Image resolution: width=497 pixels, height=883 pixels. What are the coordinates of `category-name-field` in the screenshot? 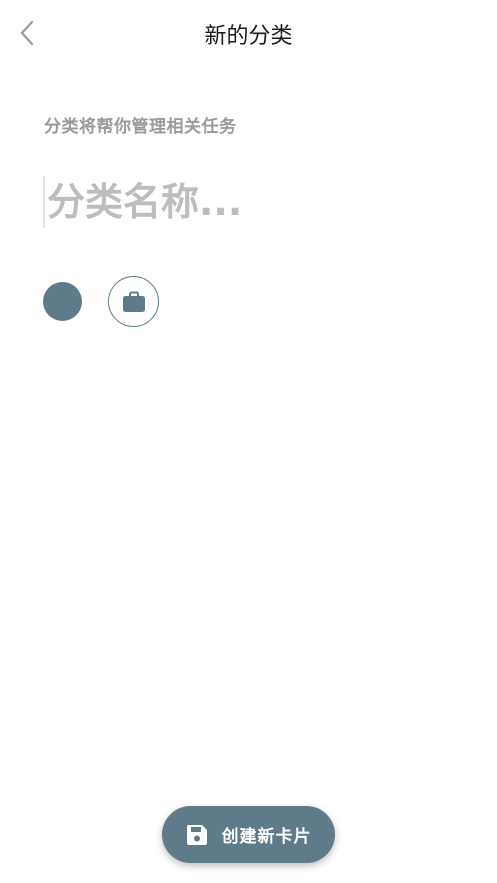 It's located at (253, 202).